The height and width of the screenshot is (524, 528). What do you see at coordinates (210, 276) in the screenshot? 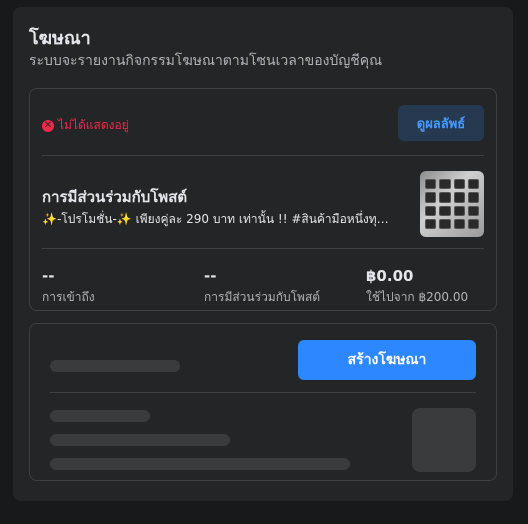
I see `stat-engagement-value: --` at bounding box center [210, 276].